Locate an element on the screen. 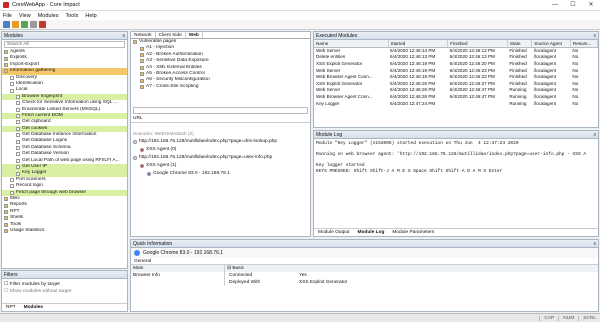  properties-icon is located at coordinates (33, 24).